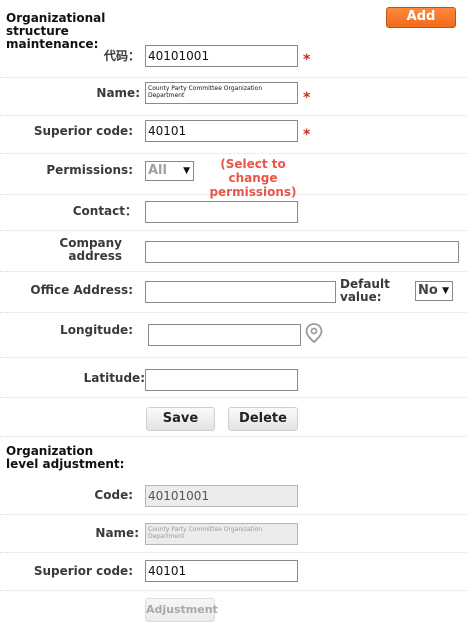  What do you see at coordinates (421, 17) in the screenshot?
I see `add-button: Add` at bounding box center [421, 17].